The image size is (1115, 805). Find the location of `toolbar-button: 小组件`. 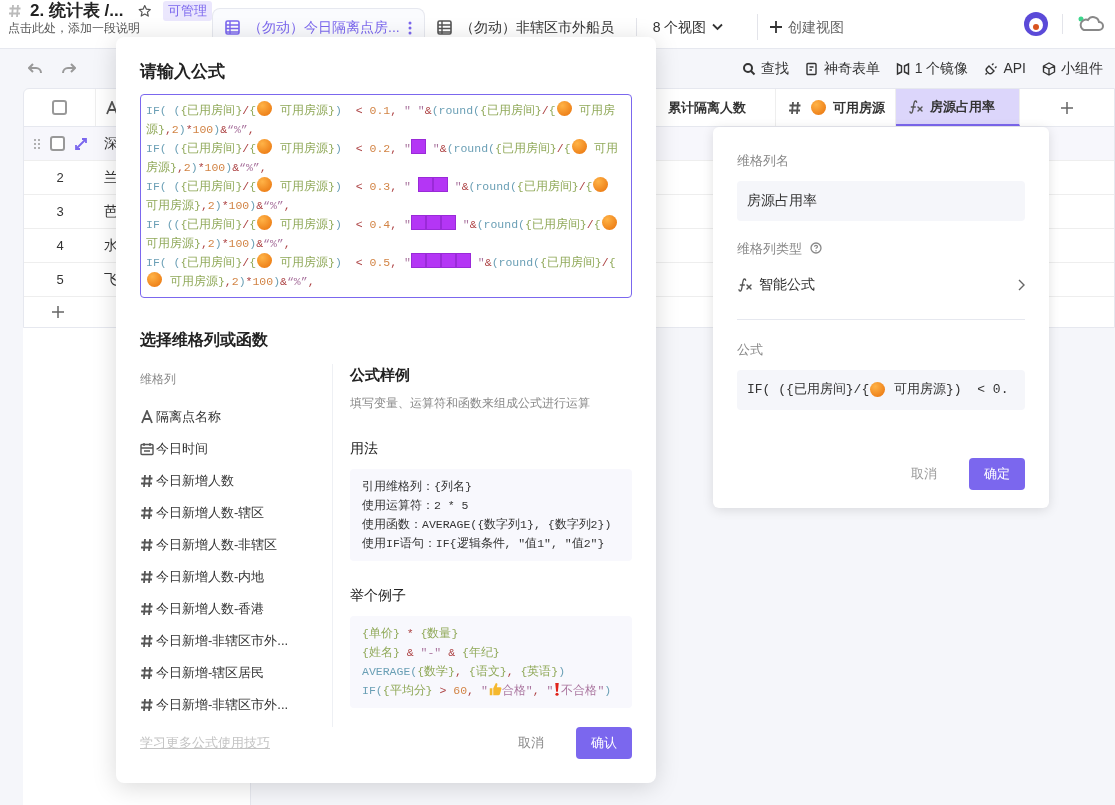

toolbar-button: 小组件 is located at coordinates (1072, 68).